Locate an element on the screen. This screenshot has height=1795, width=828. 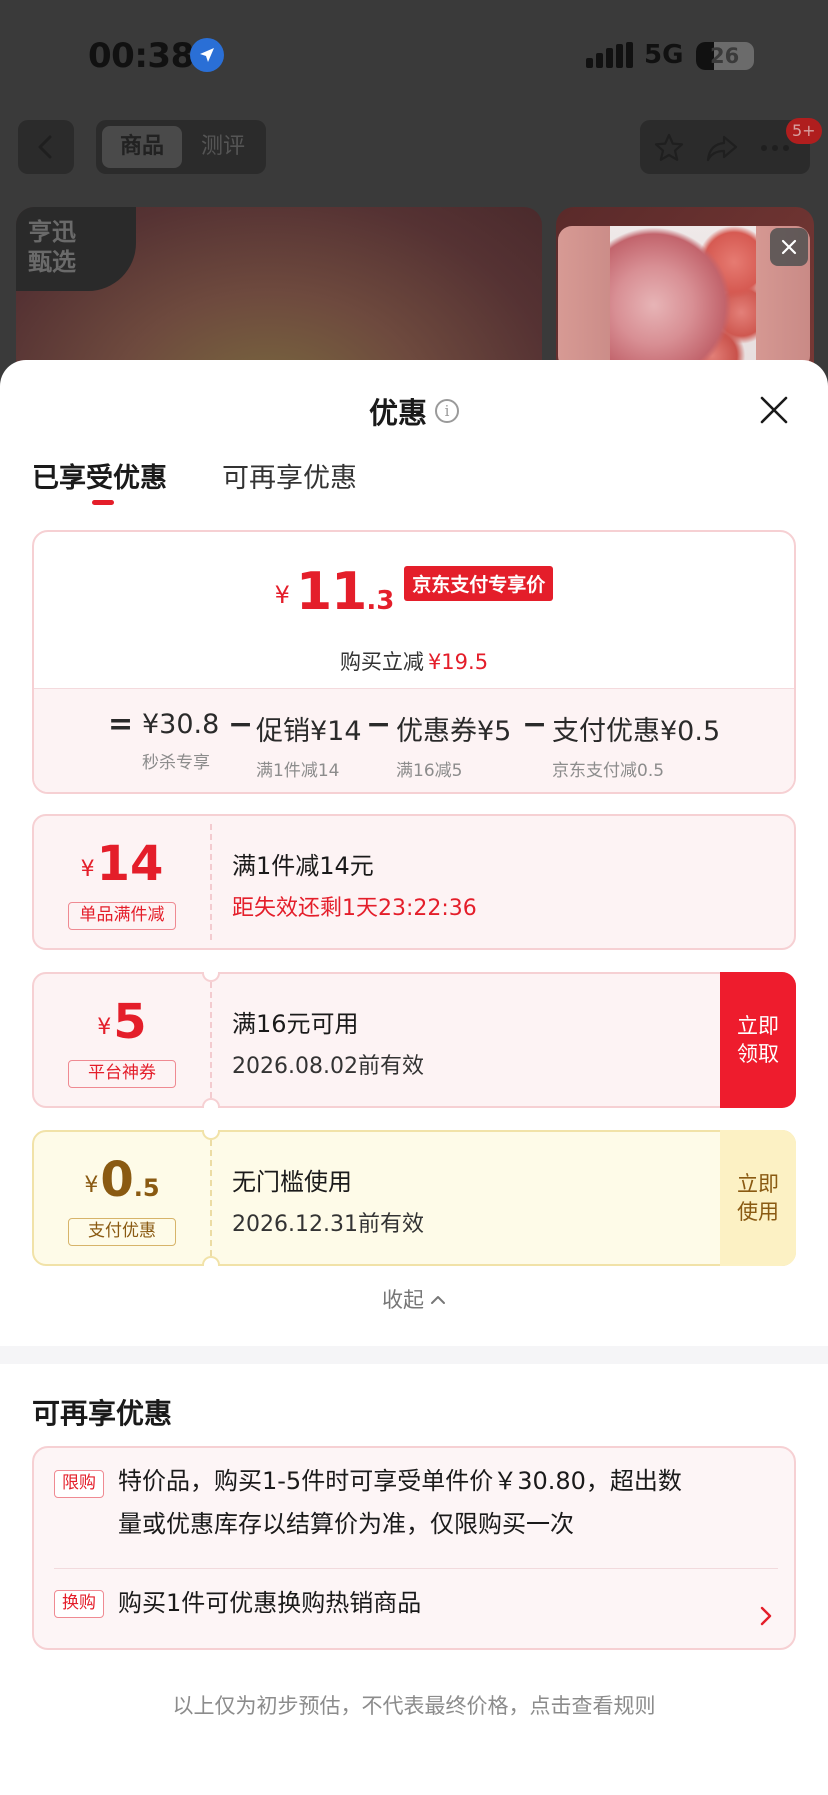
tab-review: 测评 is located at coordinates (223, 147).